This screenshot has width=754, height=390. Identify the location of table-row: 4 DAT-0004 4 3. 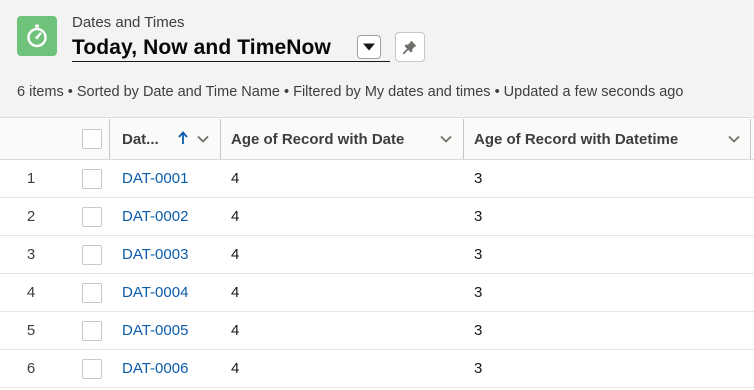
(377, 293).